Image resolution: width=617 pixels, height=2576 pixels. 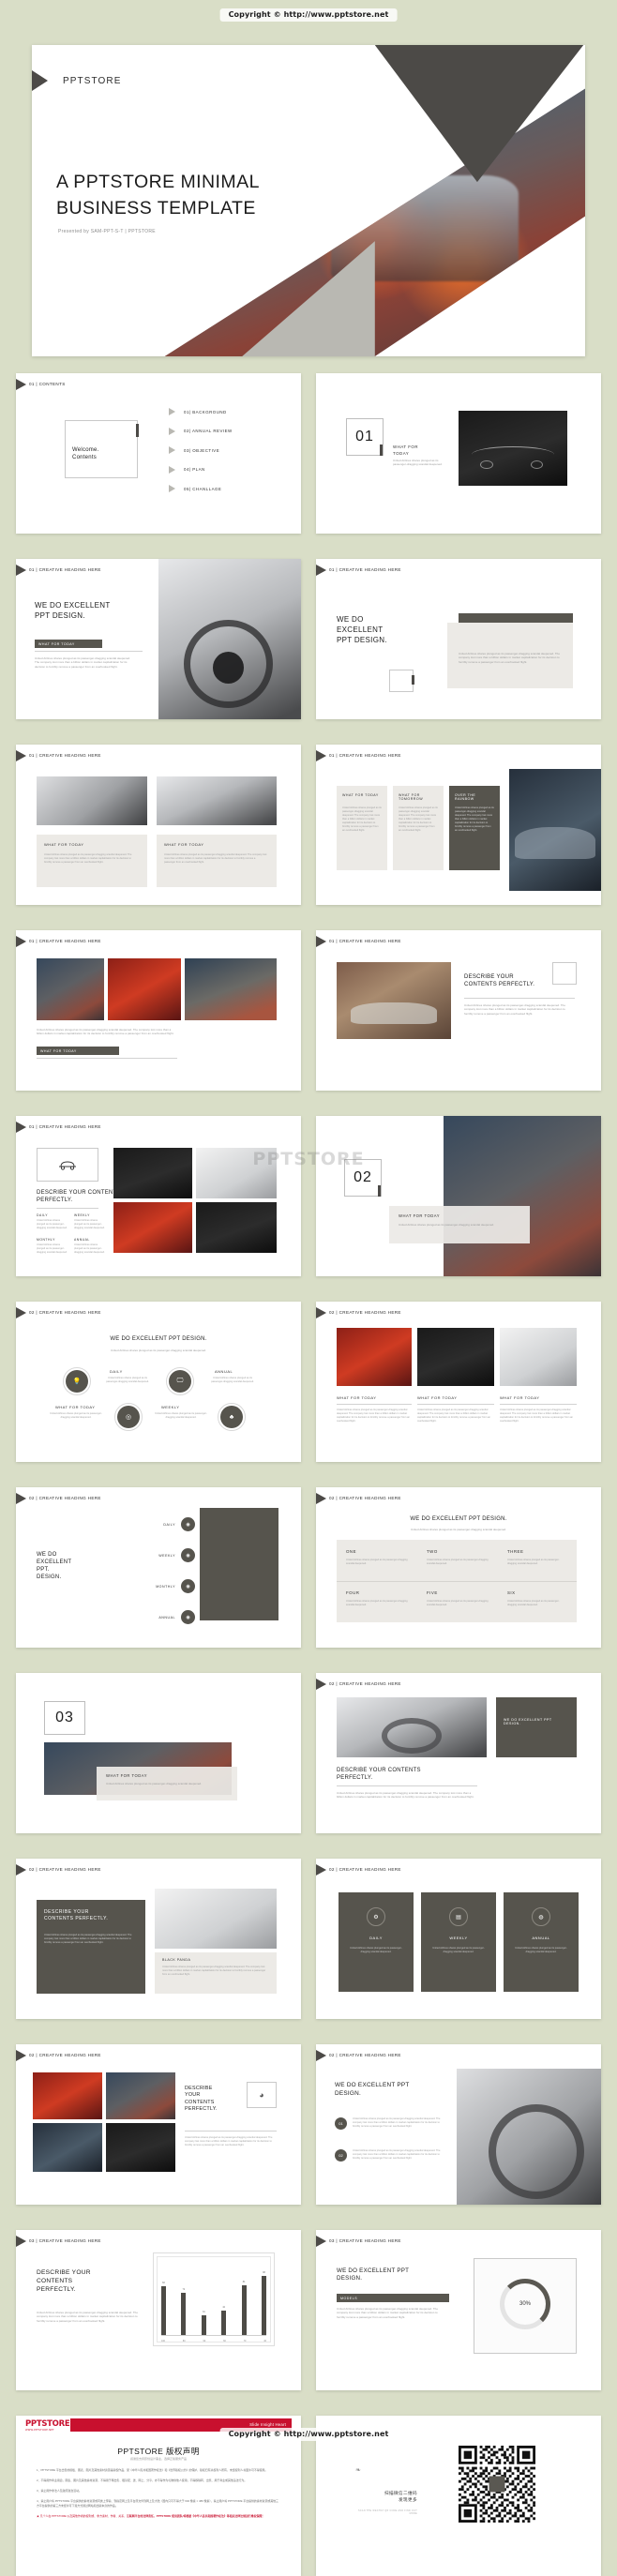 I want to click on slide-header: 01 | CONTENTS, so click(x=47, y=384).